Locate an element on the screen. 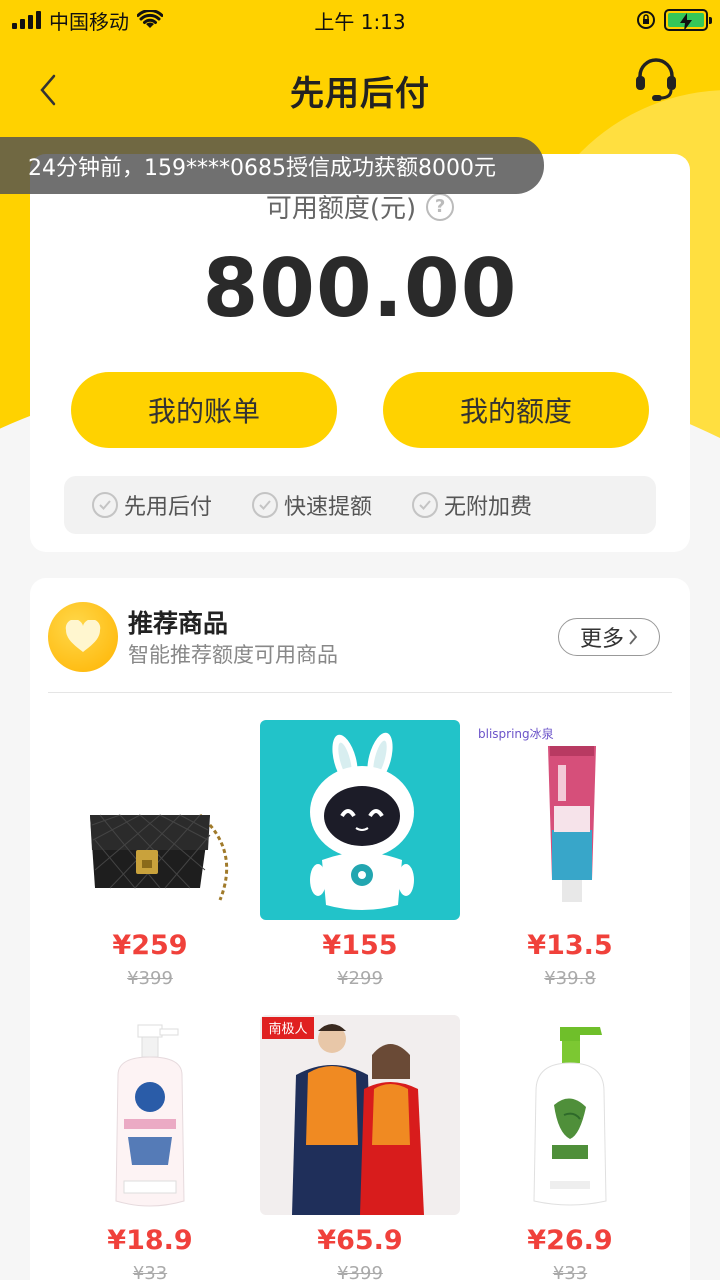  product-card: ¥26.9 ¥33 is located at coordinates (570, 1147).